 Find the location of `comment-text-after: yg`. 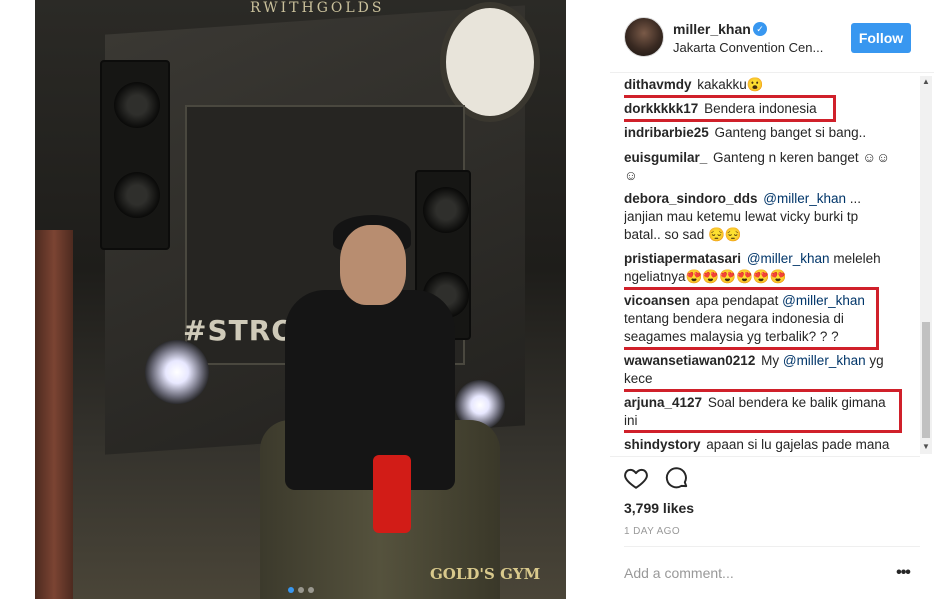

comment-text-after: yg is located at coordinates (876, 360).